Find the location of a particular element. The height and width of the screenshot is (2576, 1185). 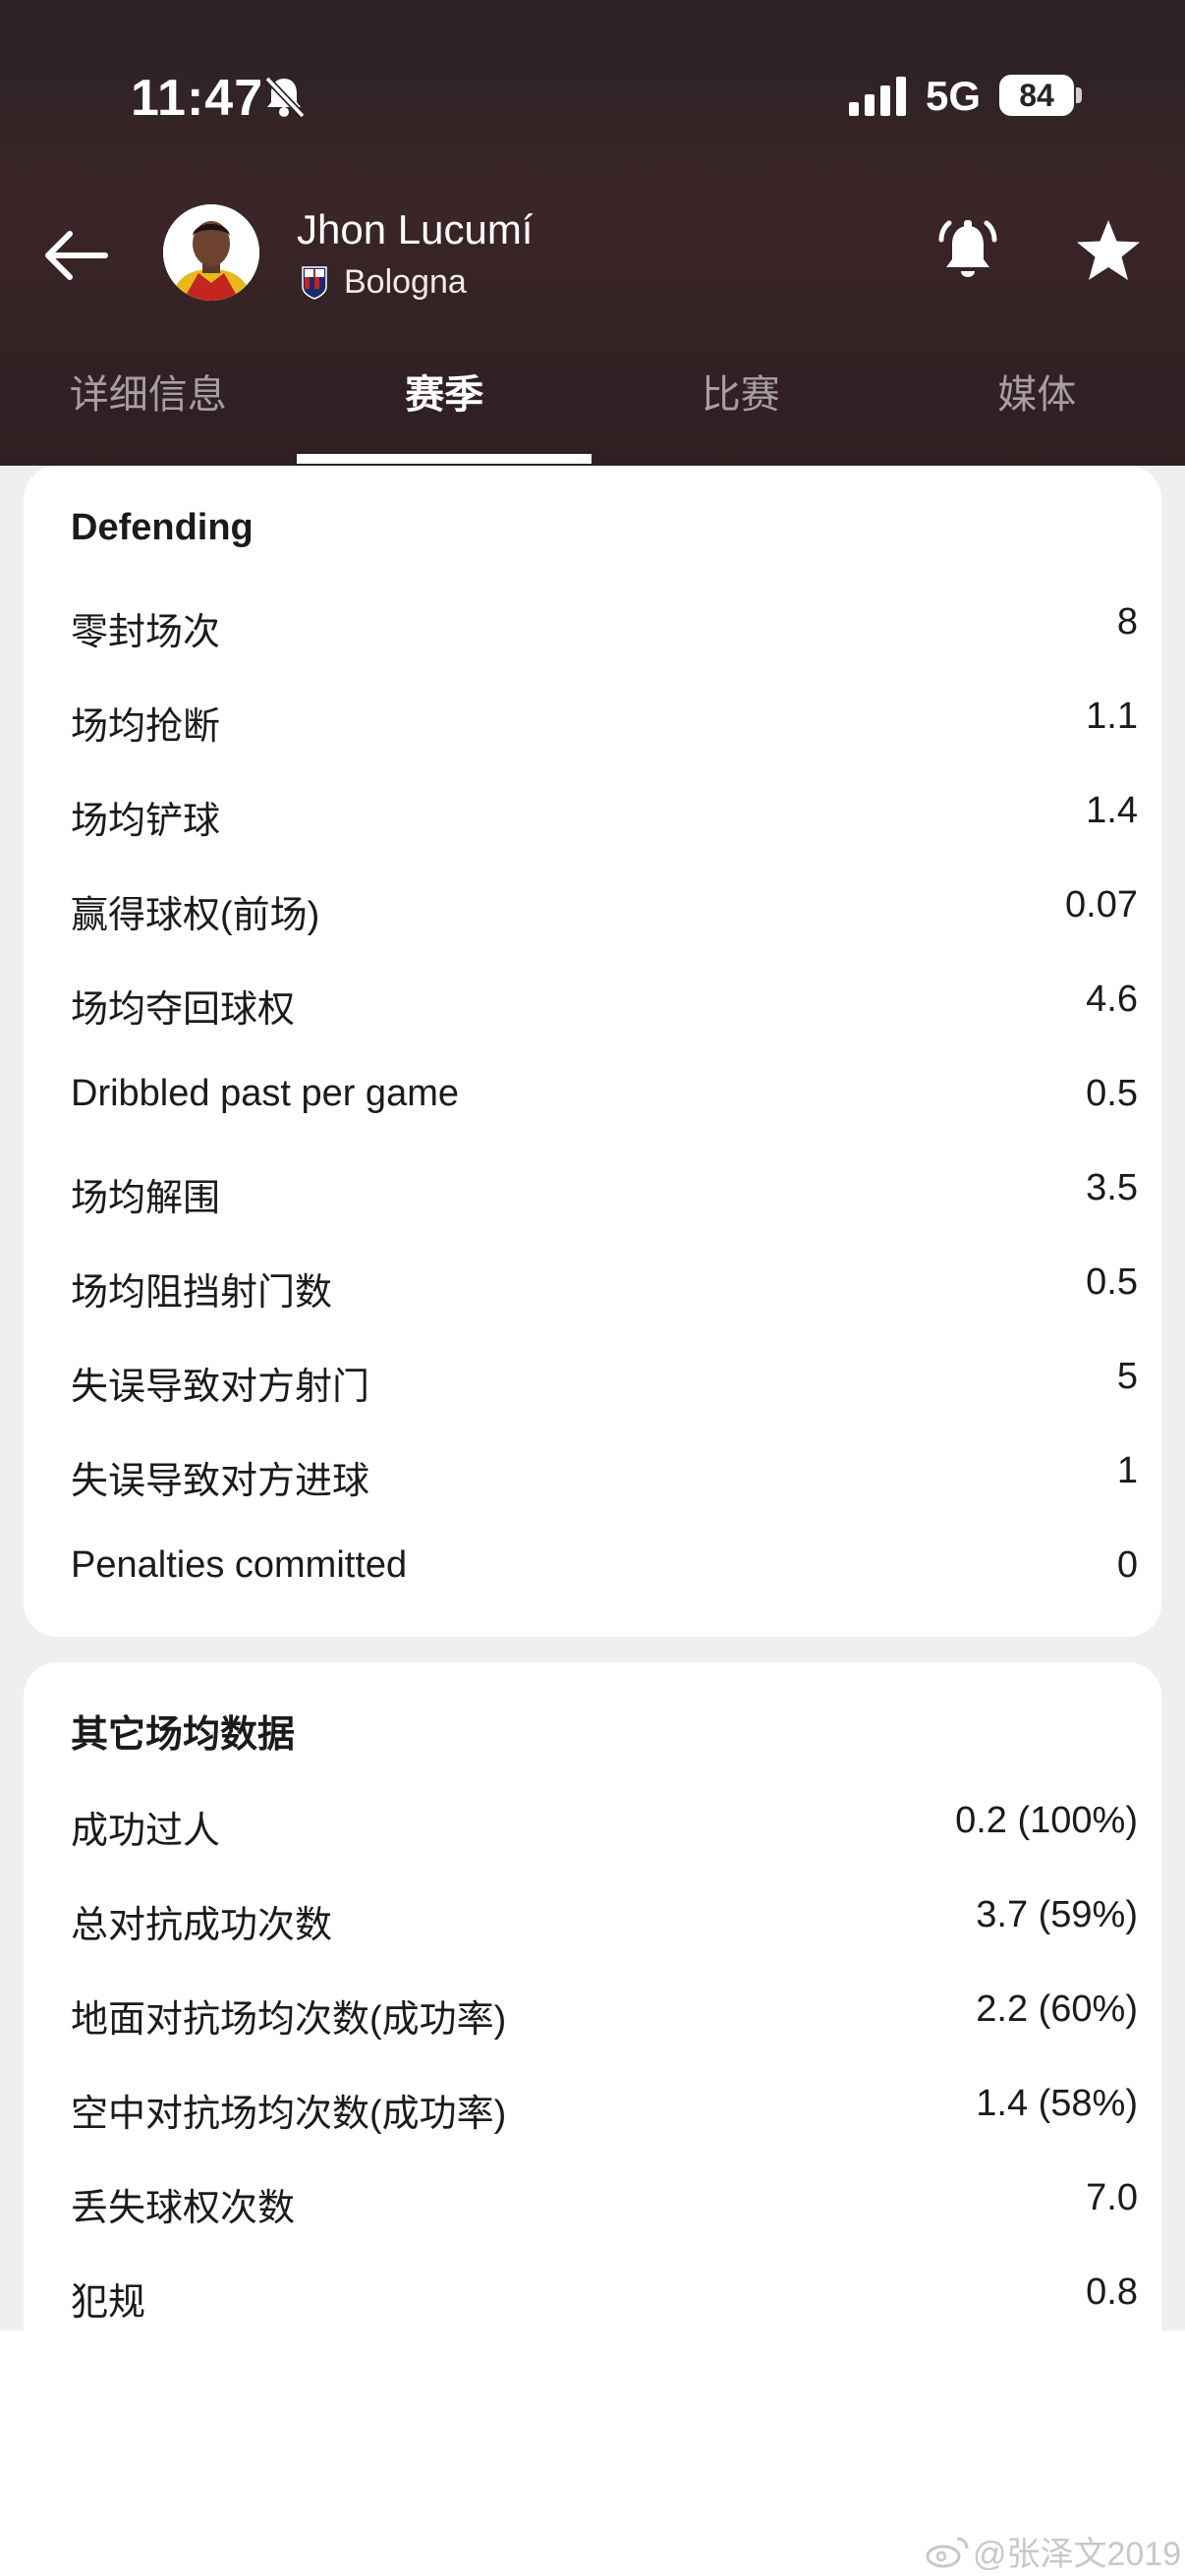

stat-row: Dribbled past per game 0.5 is located at coordinates (604, 1120).